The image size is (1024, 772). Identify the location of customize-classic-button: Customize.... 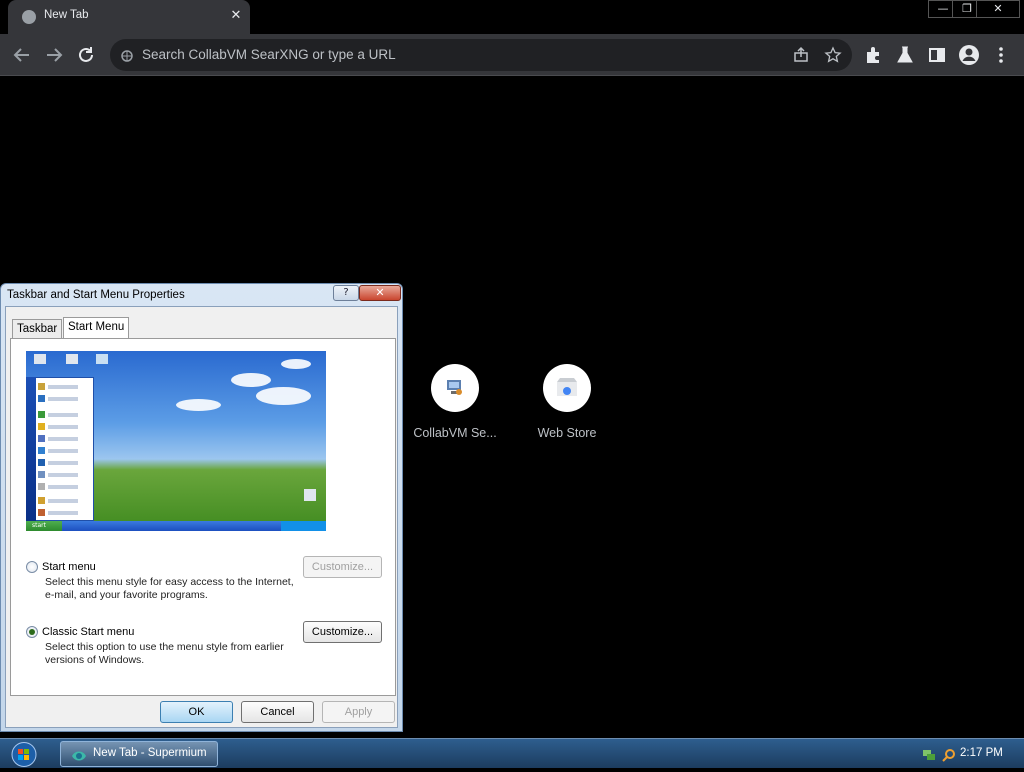
(342, 632).